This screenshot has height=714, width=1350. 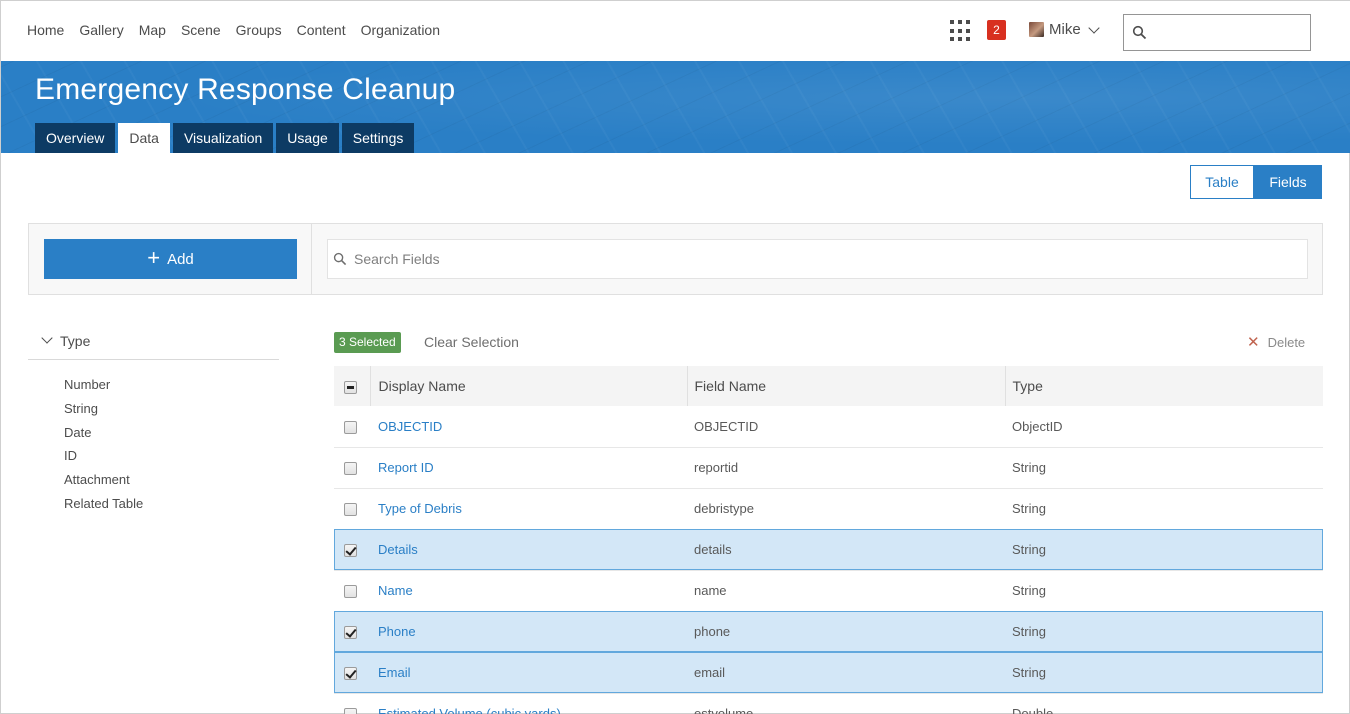 I want to click on display-name-link: Name, so click(x=528, y=590).